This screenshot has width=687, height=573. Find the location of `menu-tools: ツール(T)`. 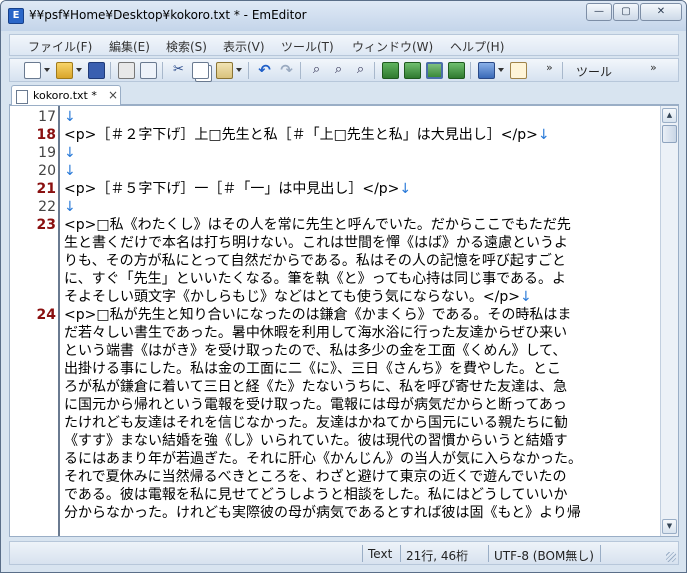

menu-tools: ツール(T) is located at coordinates (307, 46).